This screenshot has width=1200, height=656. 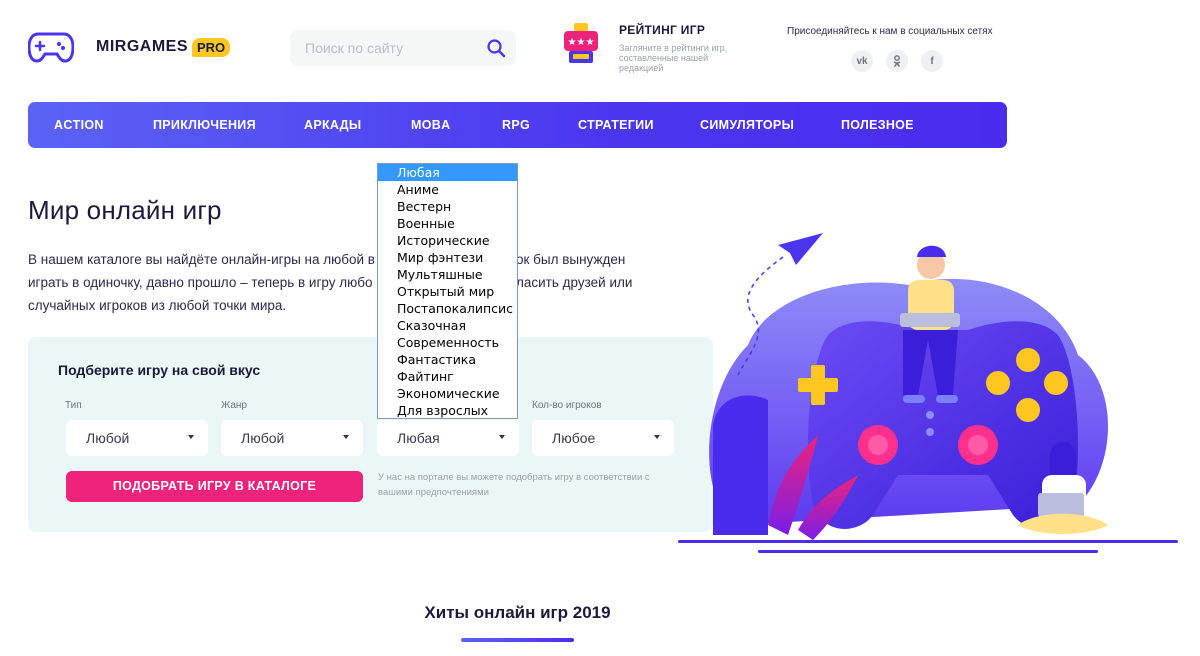 I want to click on dropdown-option: Исторические, so click(x=447, y=240).